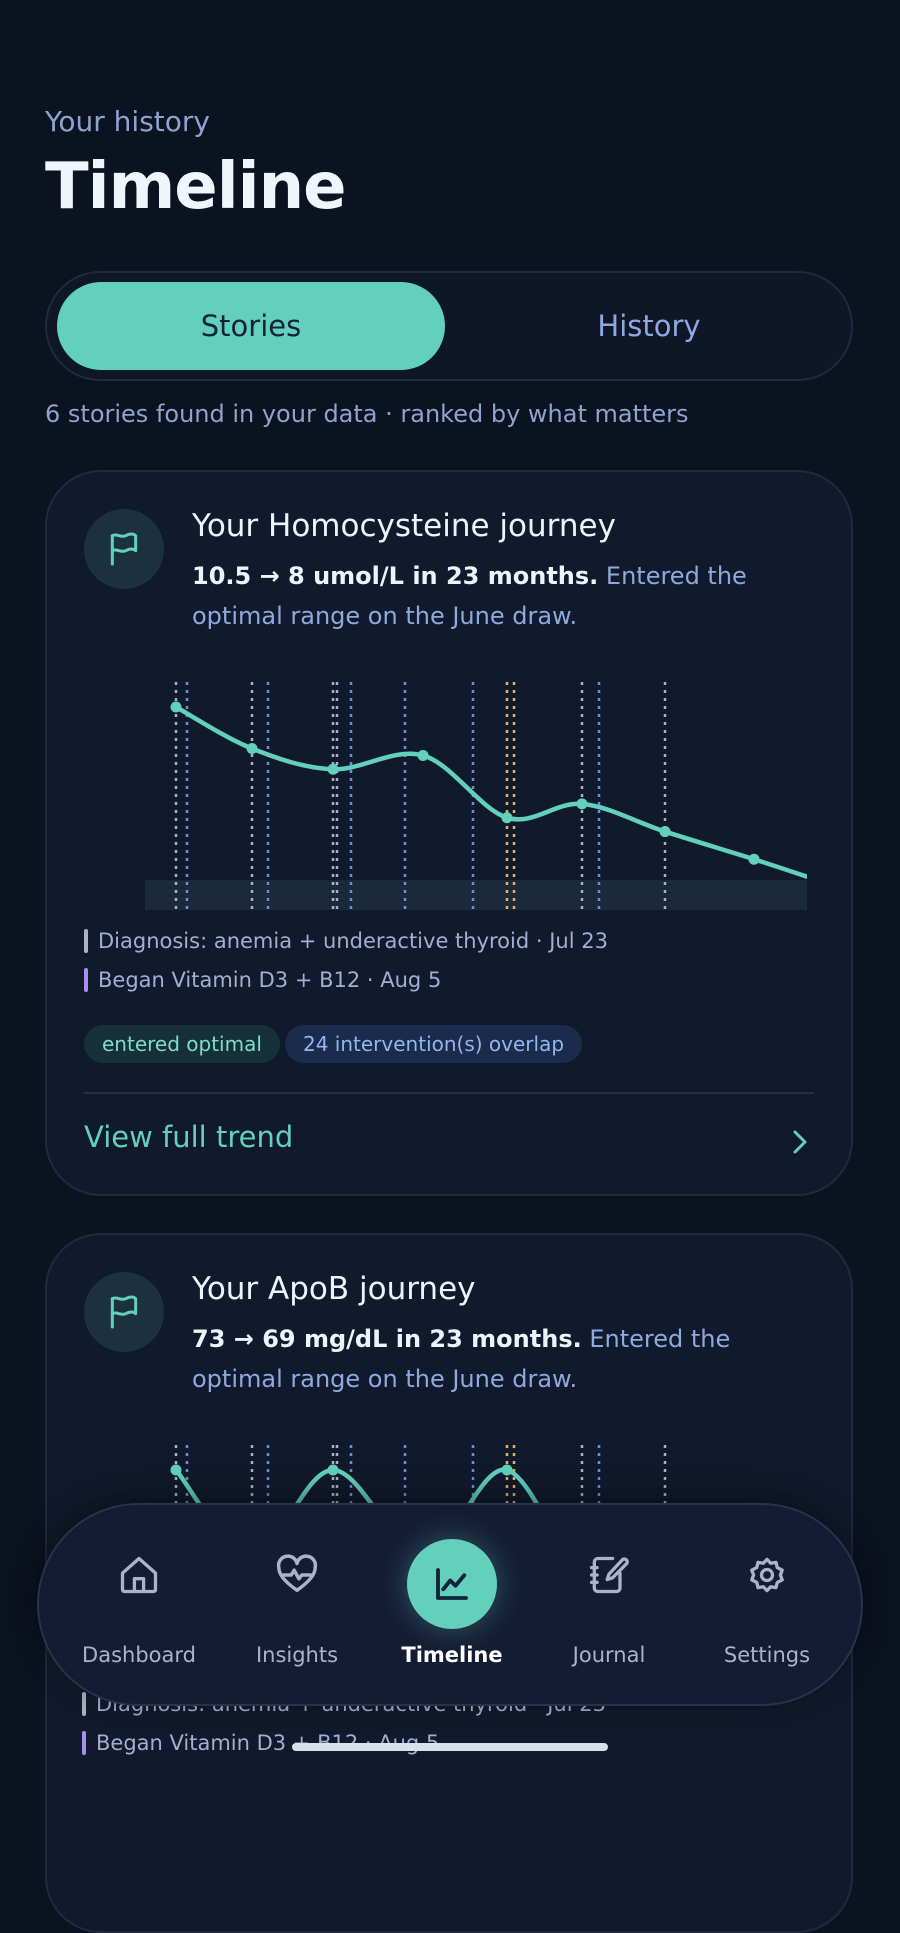 This screenshot has width=900, height=1933. What do you see at coordinates (270, 980) in the screenshot?
I see `legend-label: Began Vitamin D3 + B12 · Aug 5` at bounding box center [270, 980].